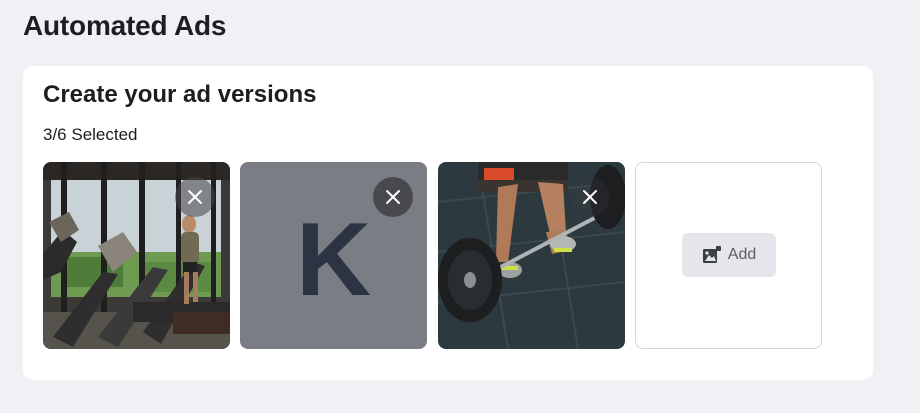  What do you see at coordinates (90, 134) in the screenshot?
I see `selected-count: 3/6 Selected` at bounding box center [90, 134].